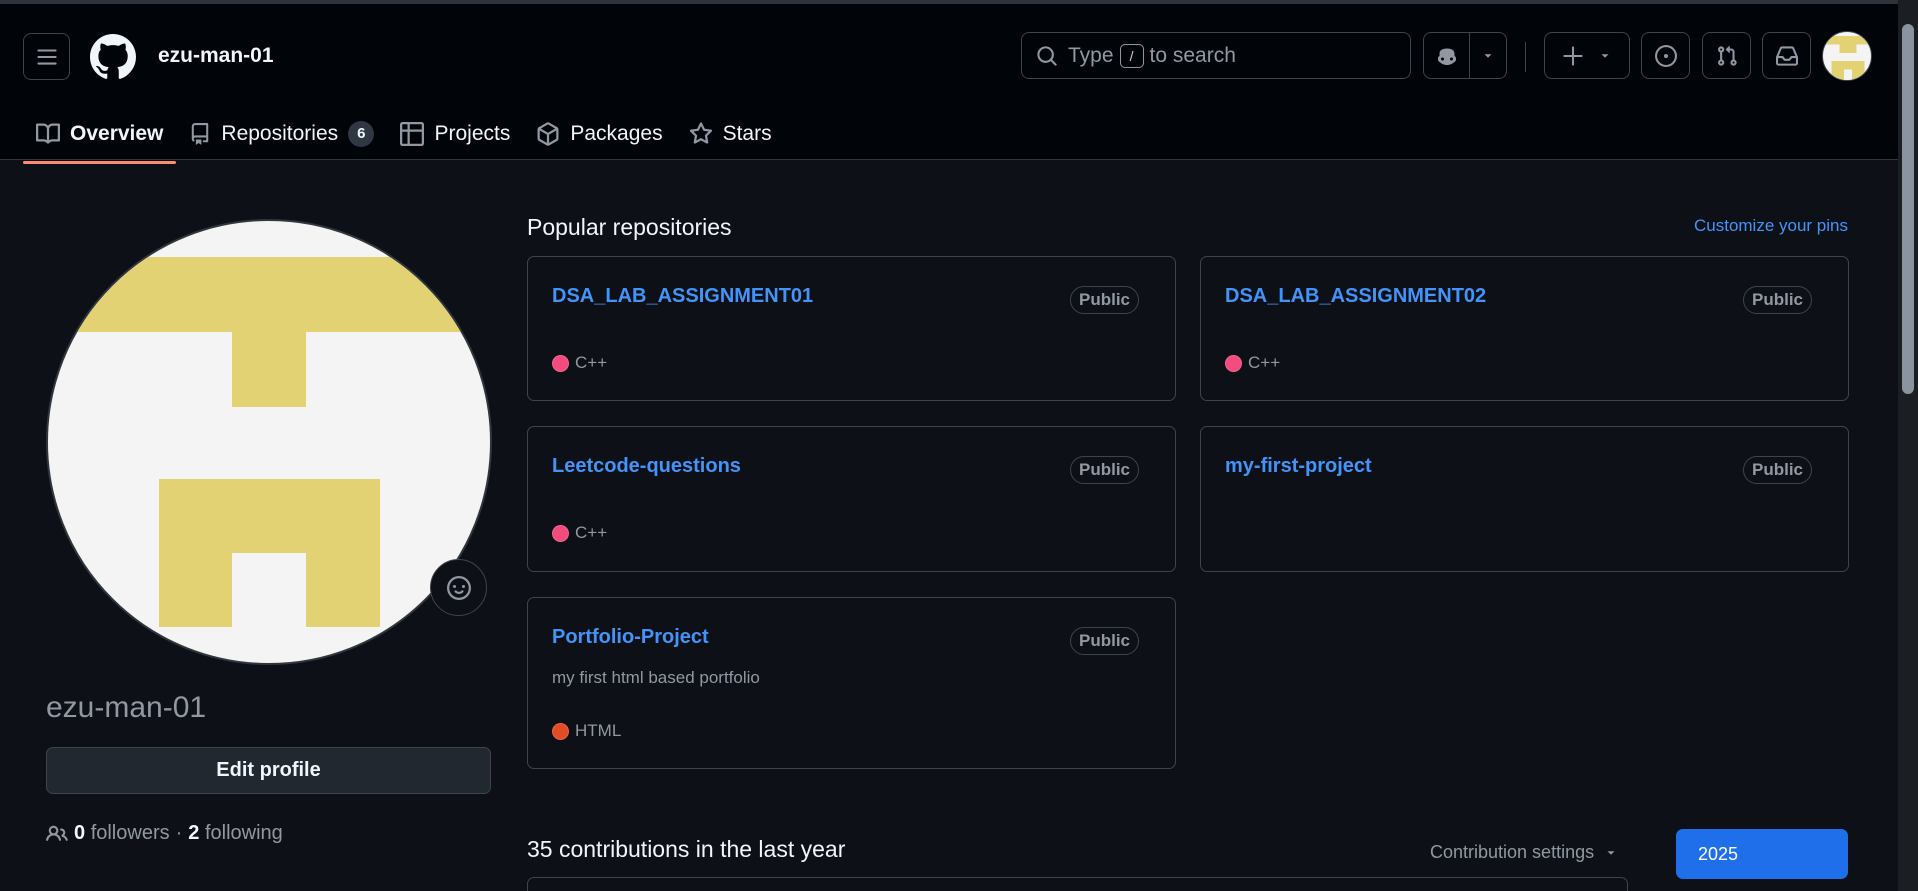 This screenshot has width=1918, height=891. What do you see at coordinates (682, 296) in the screenshot?
I see `repo-name-link: DSA_LAB_ASSIGNMENT01` at bounding box center [682, 296].